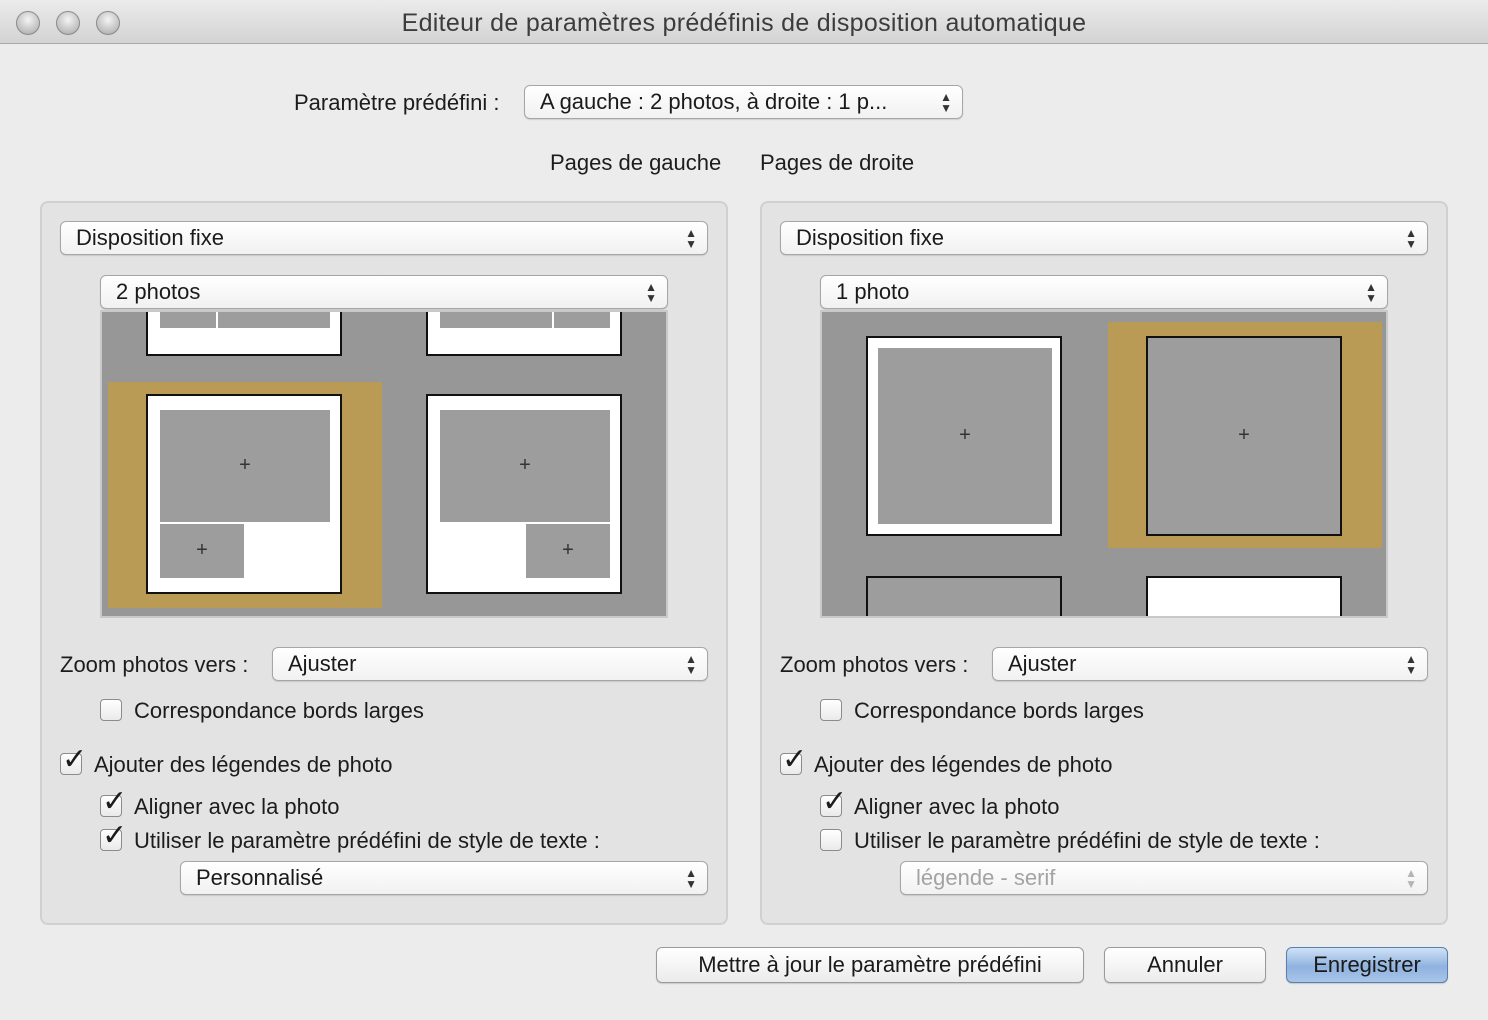 Image resolution: width=1488 pixels, height=1020 pixels. I want to click on left-use-text-style-checkbox: ✓, so click(113, 836).